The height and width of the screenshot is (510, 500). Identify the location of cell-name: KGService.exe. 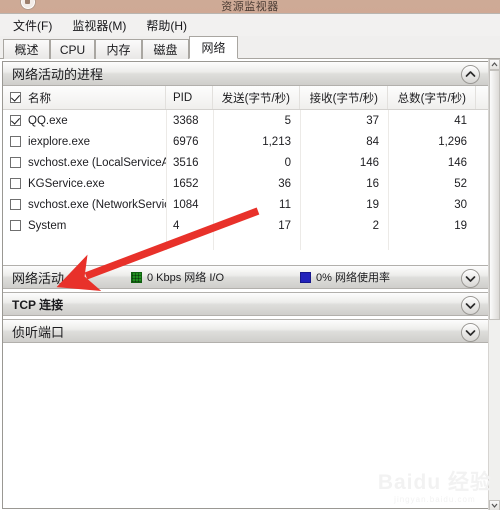
(84, 183).